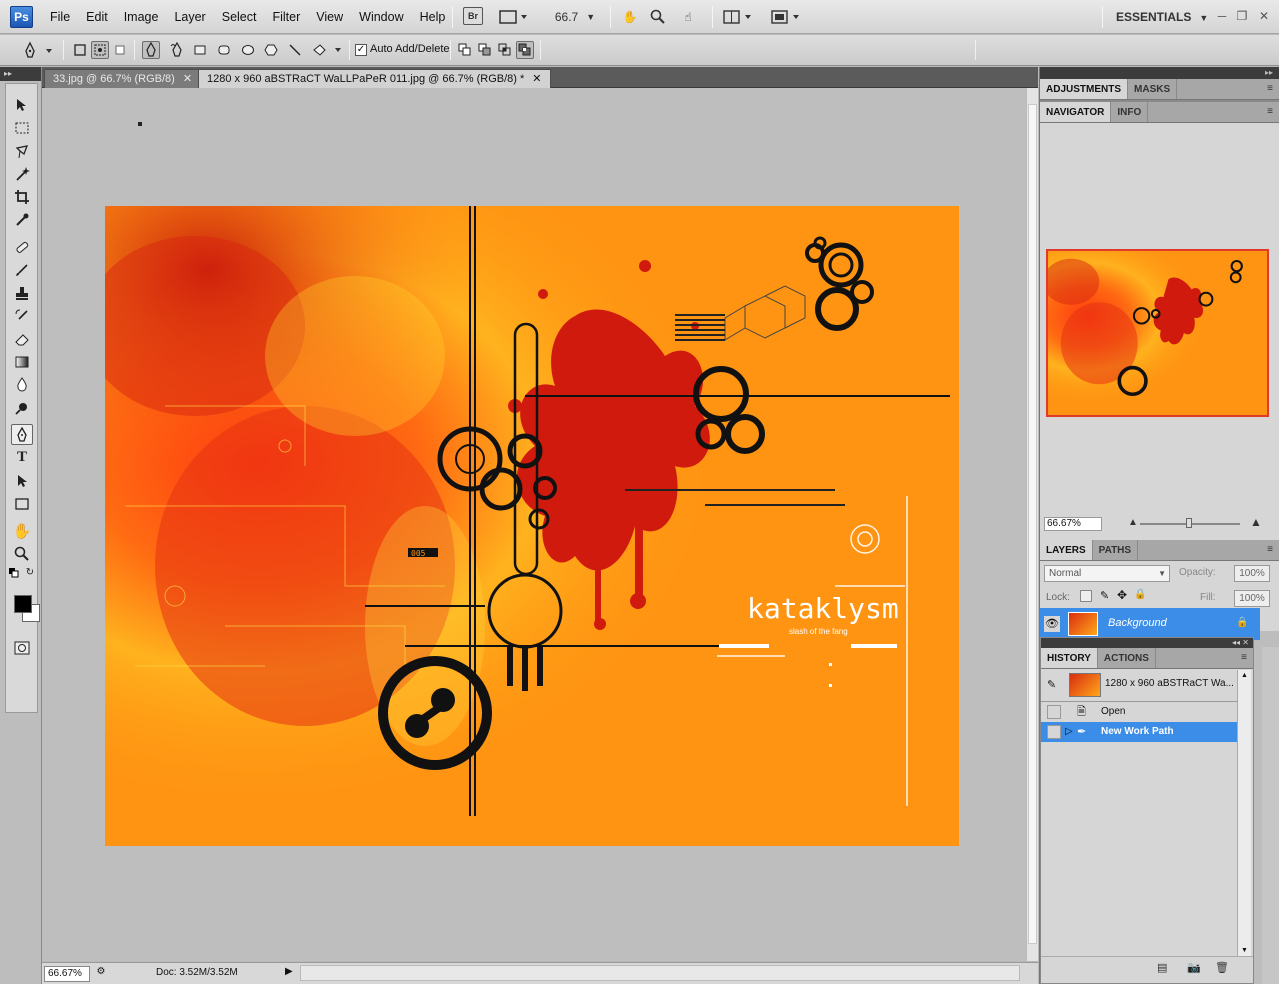 The height and width of the screenshot is (984, 1279). What do you see at coordinates (575, 17) in the screenshot?
I see `zoom-level-select: 66.7 ▼` at bounding box center [575, 17].